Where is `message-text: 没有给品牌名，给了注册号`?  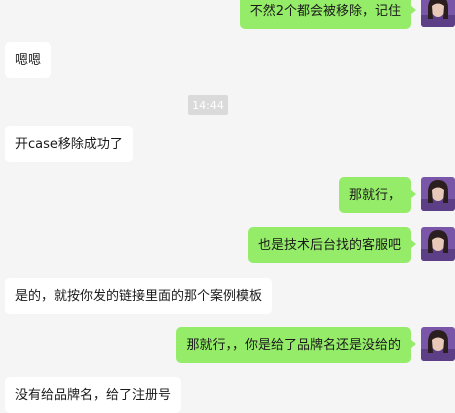 message-text: 没有给品牌名，给了注册号 is located at coordinates (93, 395).